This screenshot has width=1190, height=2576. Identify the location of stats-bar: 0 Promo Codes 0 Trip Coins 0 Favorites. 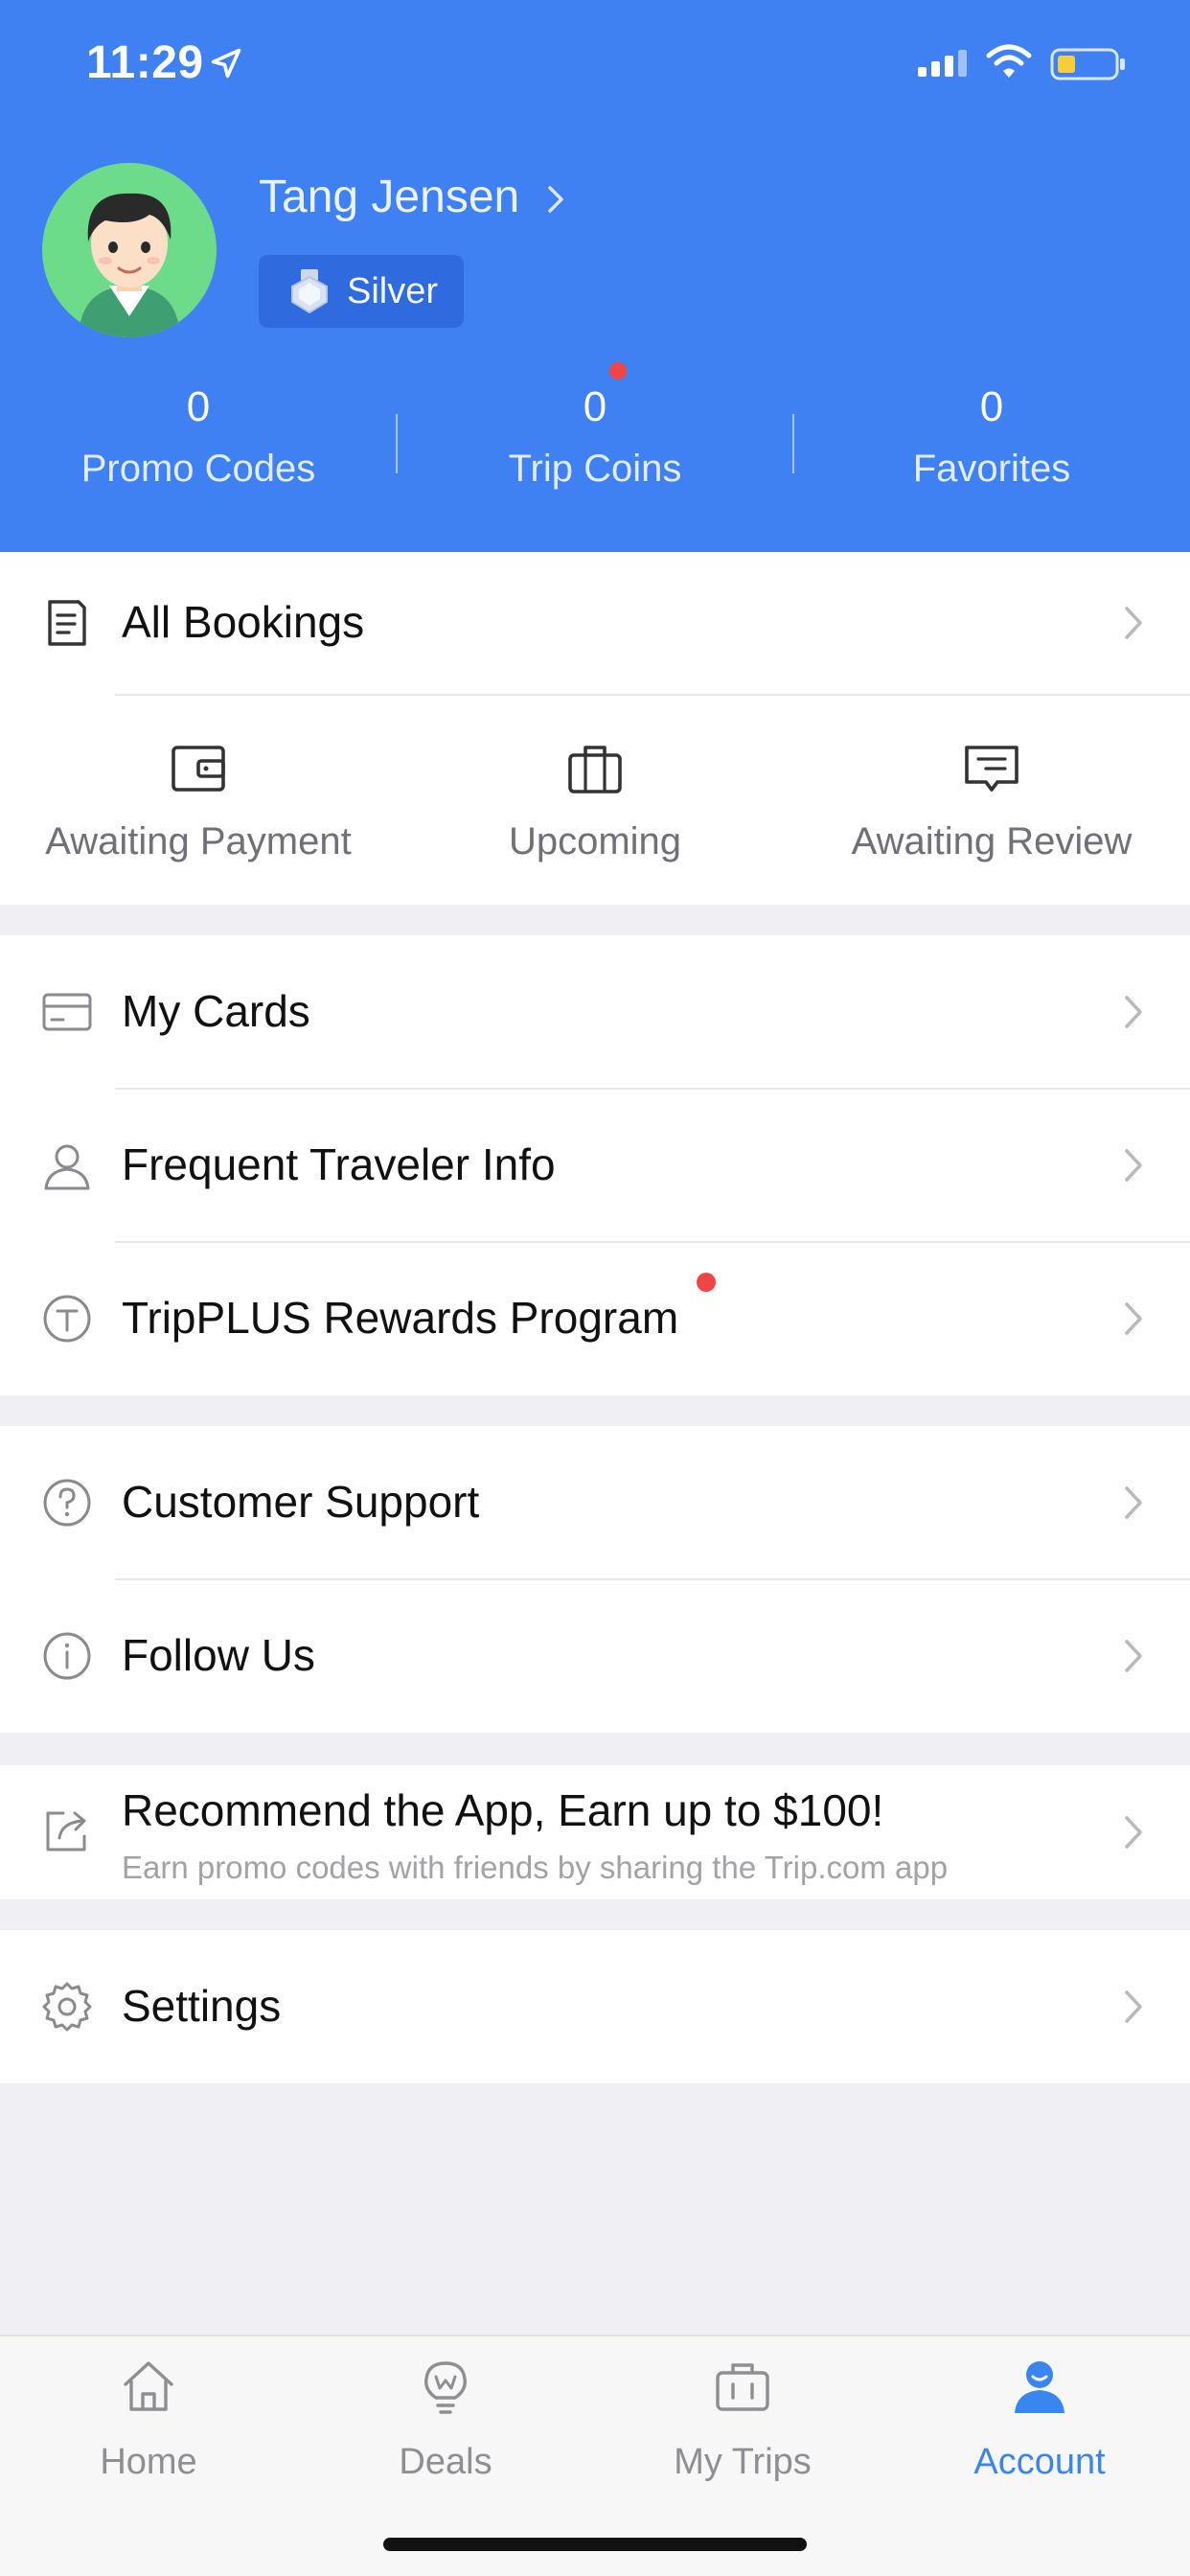
(595, 441).